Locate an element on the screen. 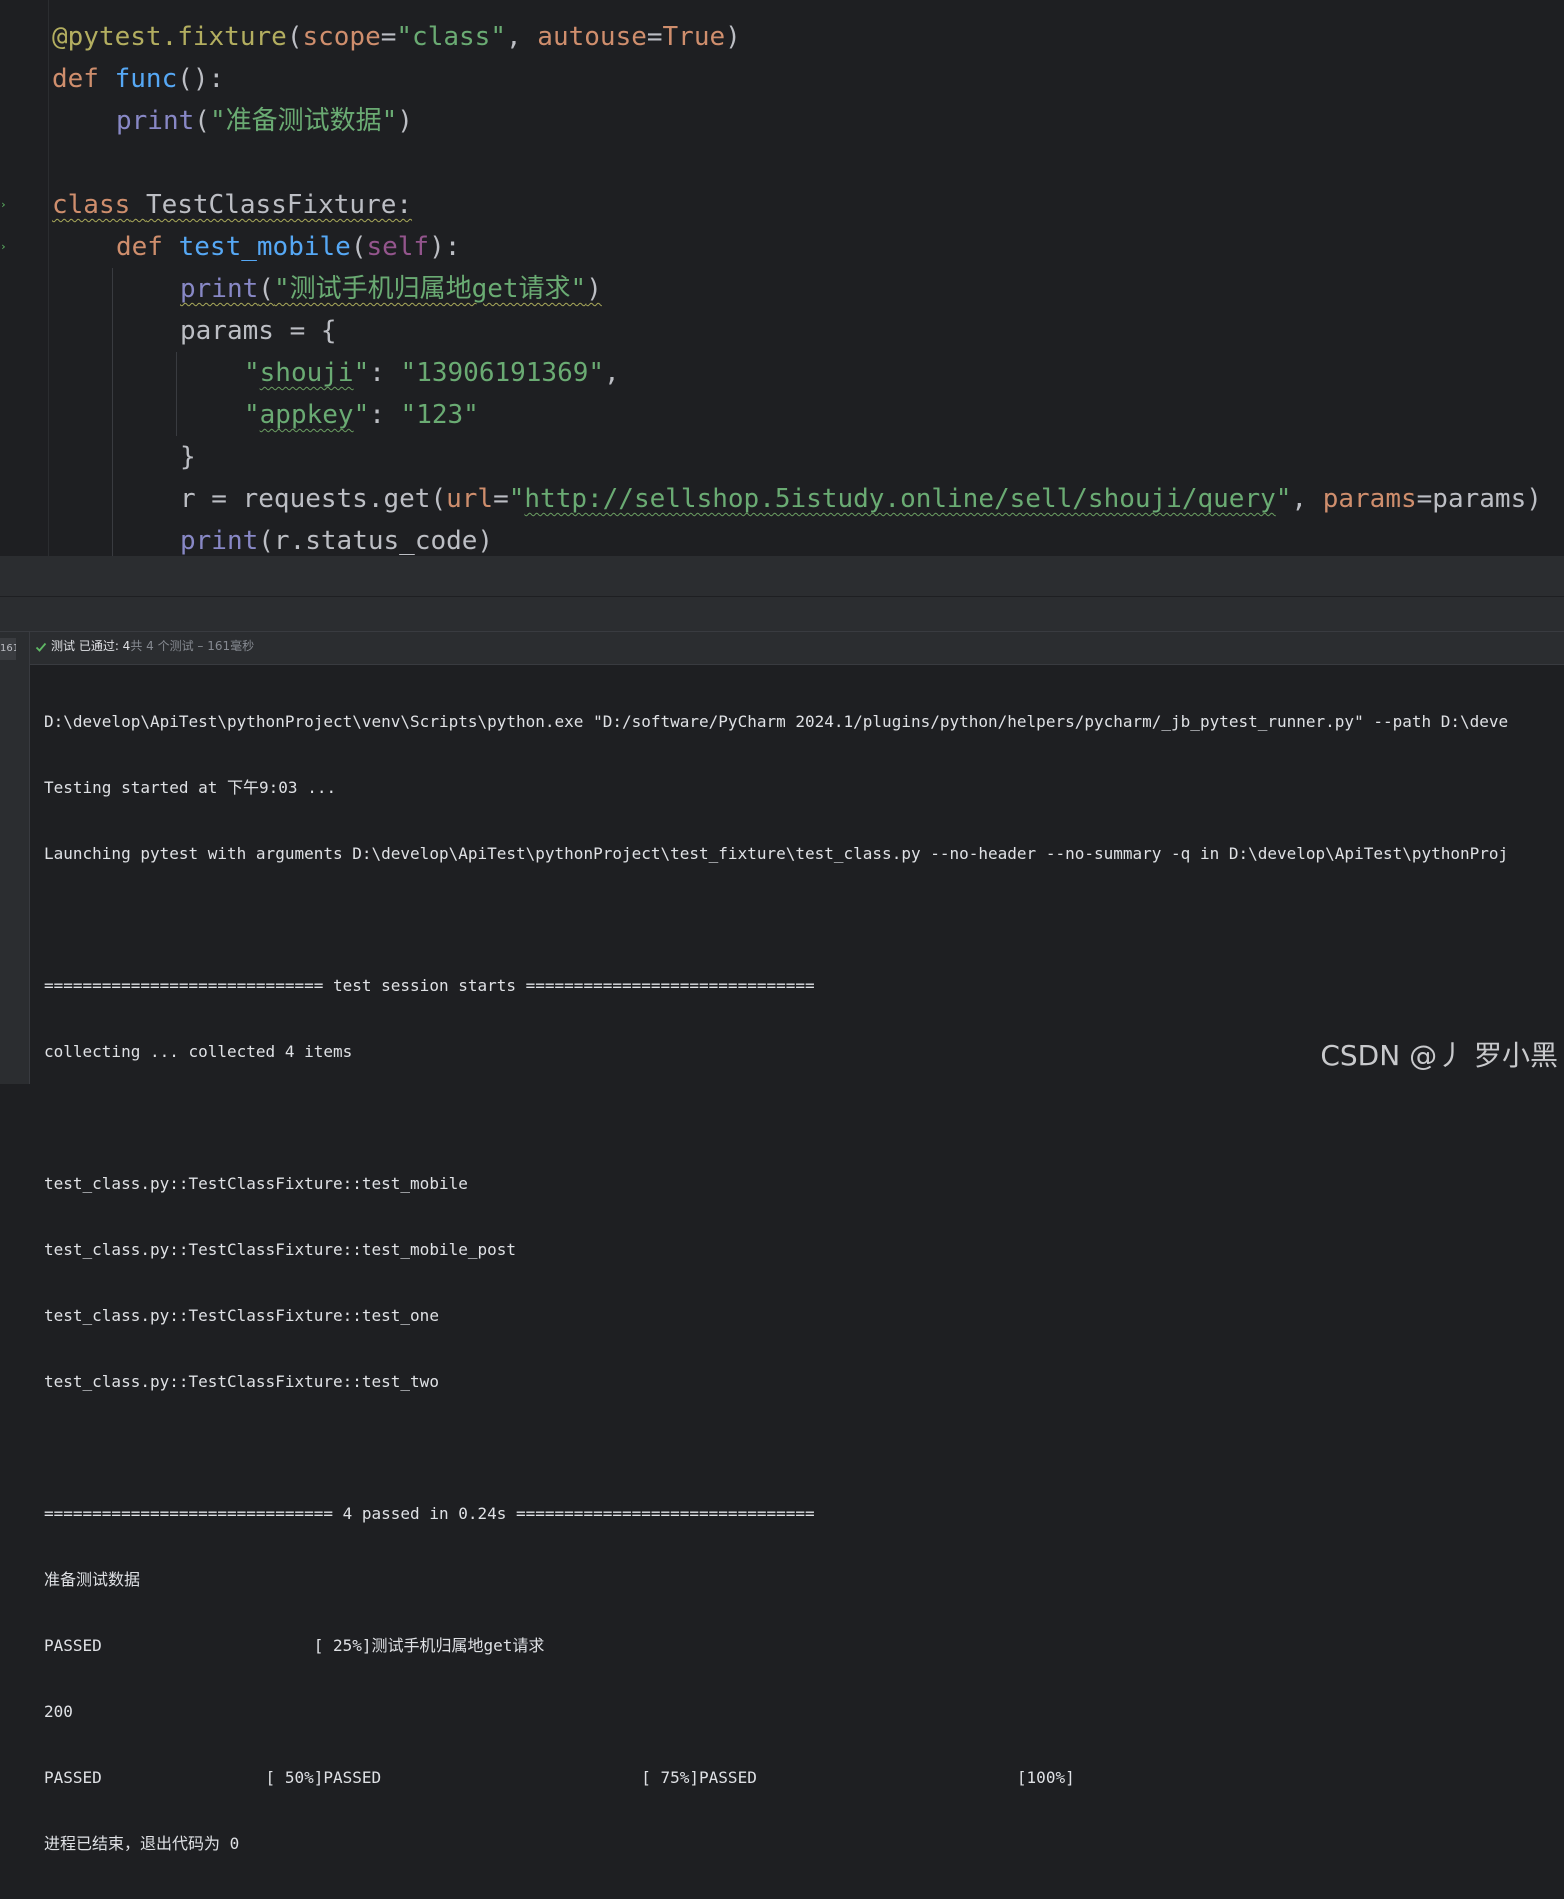 The height and width of the screenshot is (1899, 1564). code-line-10: "appkey": "123" is located at coordinates (361, 415).